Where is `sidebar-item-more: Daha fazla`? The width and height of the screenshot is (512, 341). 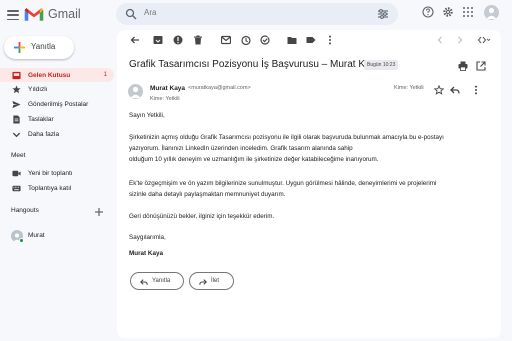
sidebar-item-more: Daha fazla is located at coordinates (57, 134).